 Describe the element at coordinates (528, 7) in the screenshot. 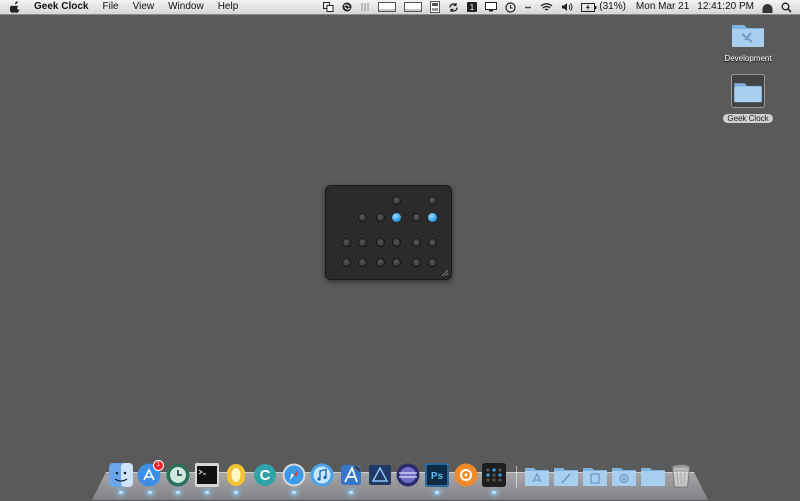

I see `bluetooth-icon` at that location.